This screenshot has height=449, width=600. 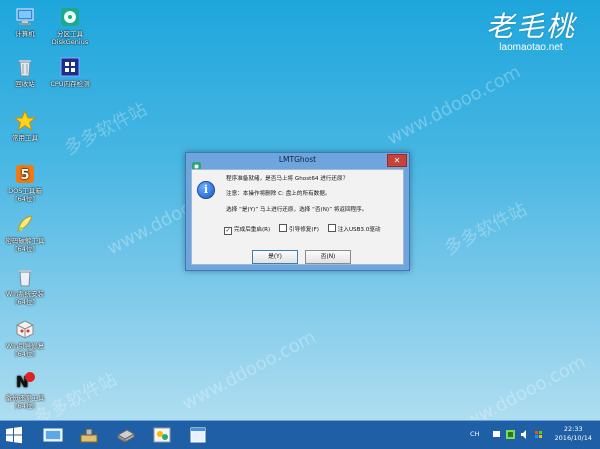 What do you see at coordinates (573, 438) in the screenshot?
I see `clock-date: 2016/10/14` at bounding box center [573, 438].